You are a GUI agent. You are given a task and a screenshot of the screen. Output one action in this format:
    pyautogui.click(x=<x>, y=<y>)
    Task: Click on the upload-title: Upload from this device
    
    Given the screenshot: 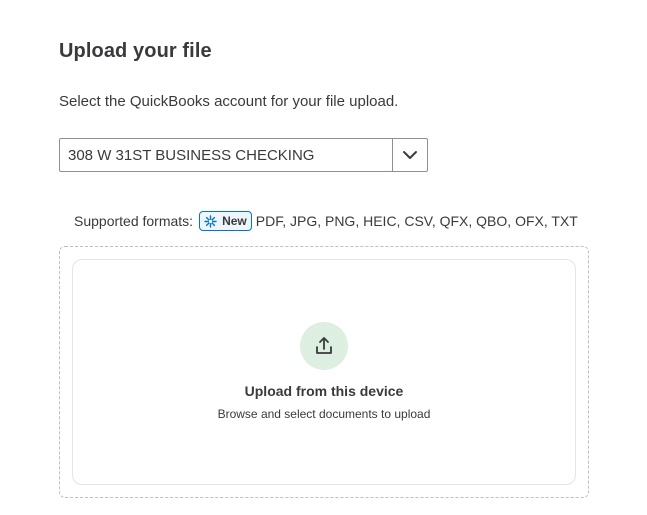 What is the action you would take?
    pyautogui.click(x=324, y=391)
    